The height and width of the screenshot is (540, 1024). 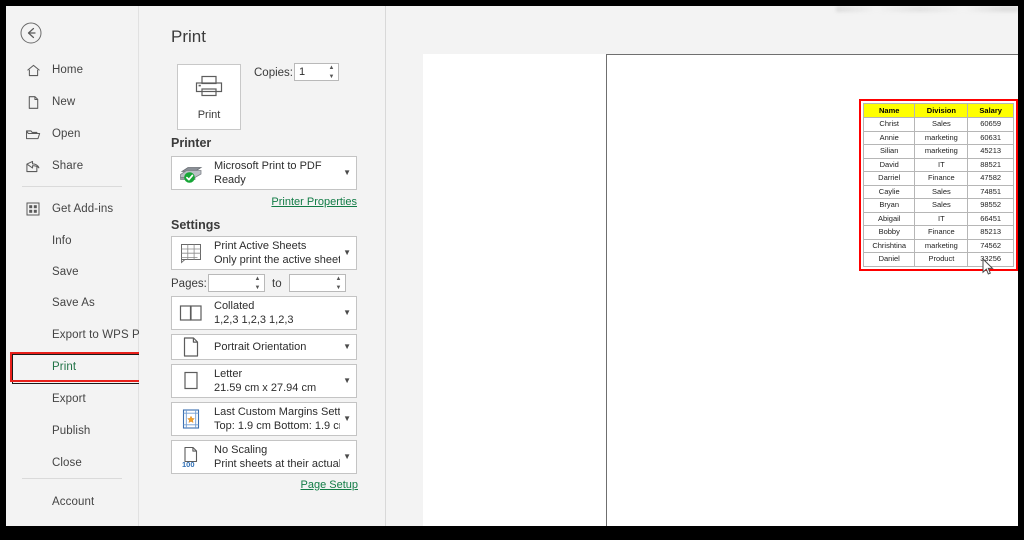 What do you see at coordinates (191, 173) in the screenshot?
I see `printer-device-icon` at bounding box center [191, 173].